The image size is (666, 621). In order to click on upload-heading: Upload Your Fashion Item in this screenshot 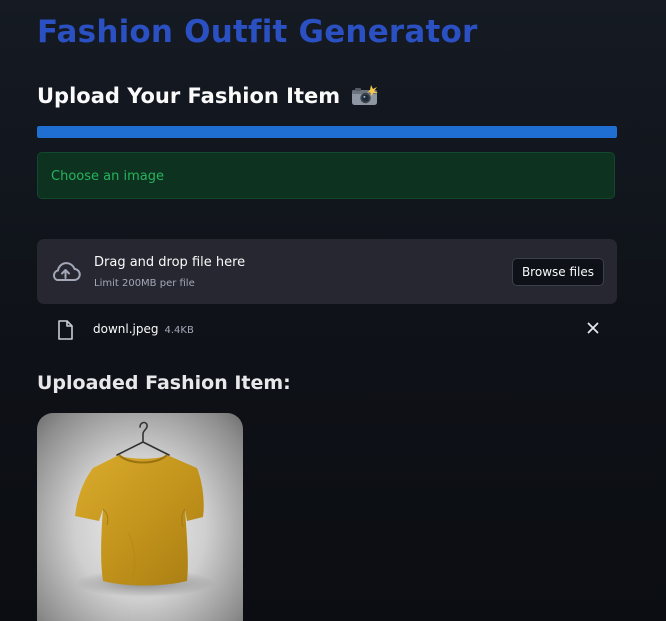, I will do `click(208, 96)`.